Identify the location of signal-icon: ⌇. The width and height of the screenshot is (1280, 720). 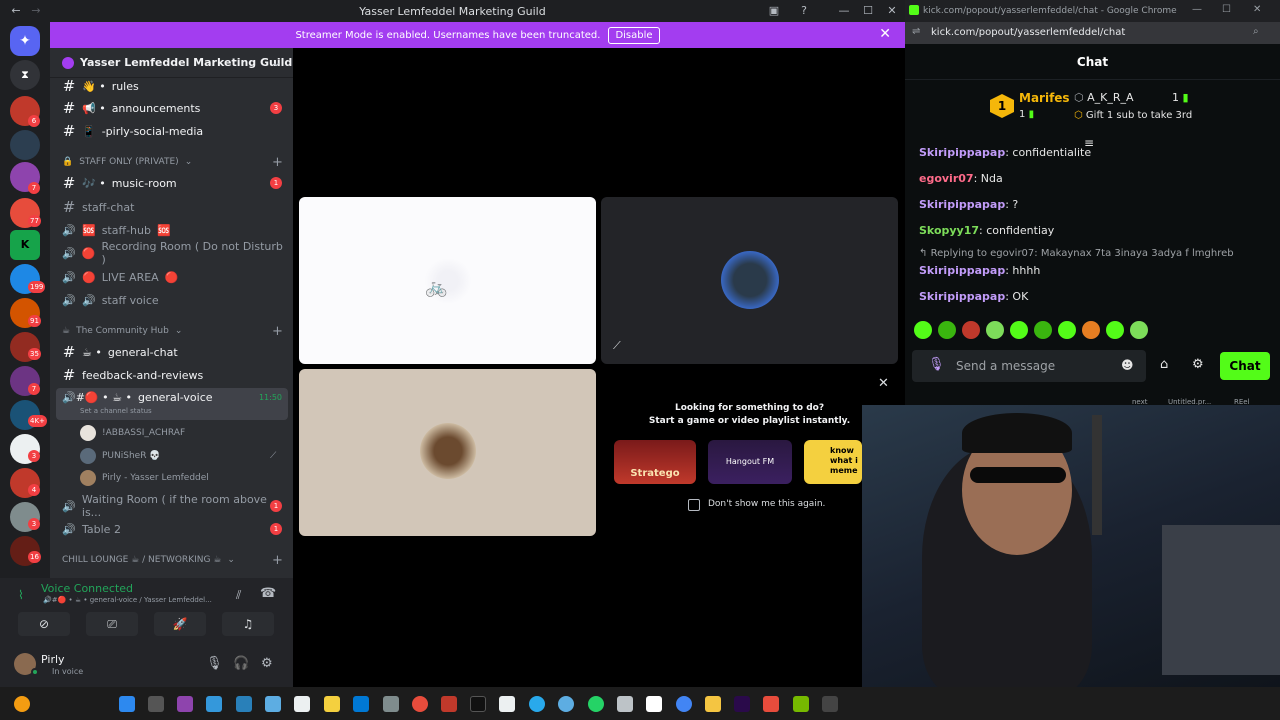
(21, 595).